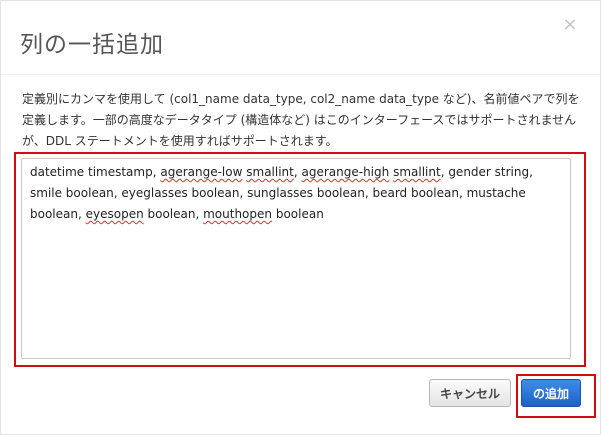 This screenshot has width=601, height=435. What do you see at coordinates (570, 25) in the screenshot?
I see `close-icon: ×` at bounding box center [570, 25].